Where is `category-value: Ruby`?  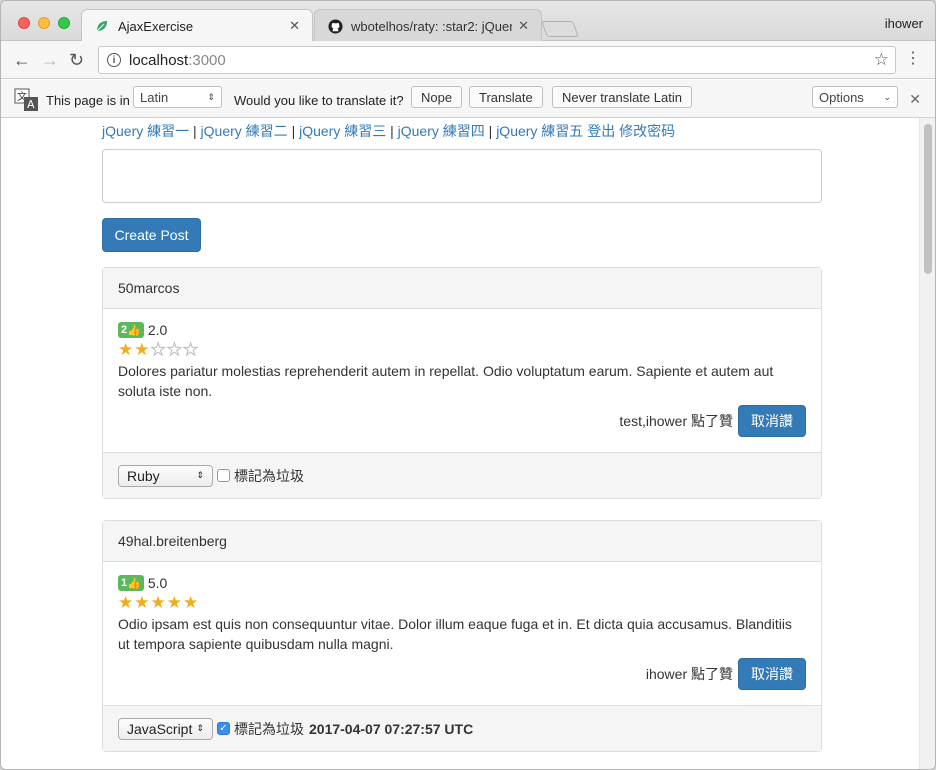 category-value: Ruby is located at coordinates (143, 475).